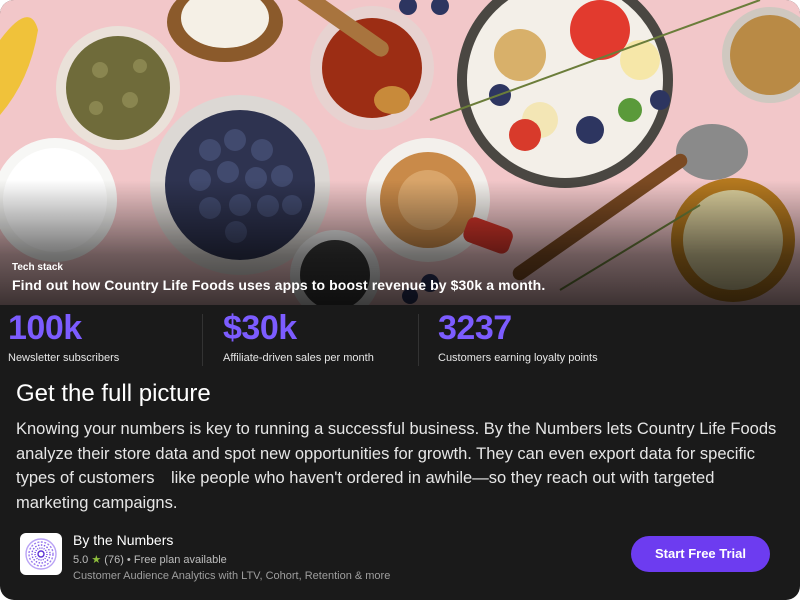  Describe the element at coordinates (45, 328) in the screenshot. I see `stat-value: 100k` at that location.